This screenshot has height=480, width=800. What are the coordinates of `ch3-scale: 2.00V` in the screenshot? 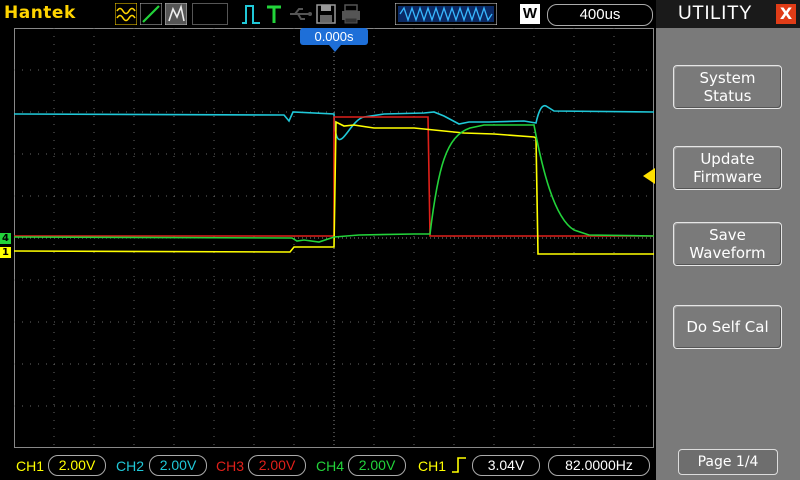 It's located at (277, 465).